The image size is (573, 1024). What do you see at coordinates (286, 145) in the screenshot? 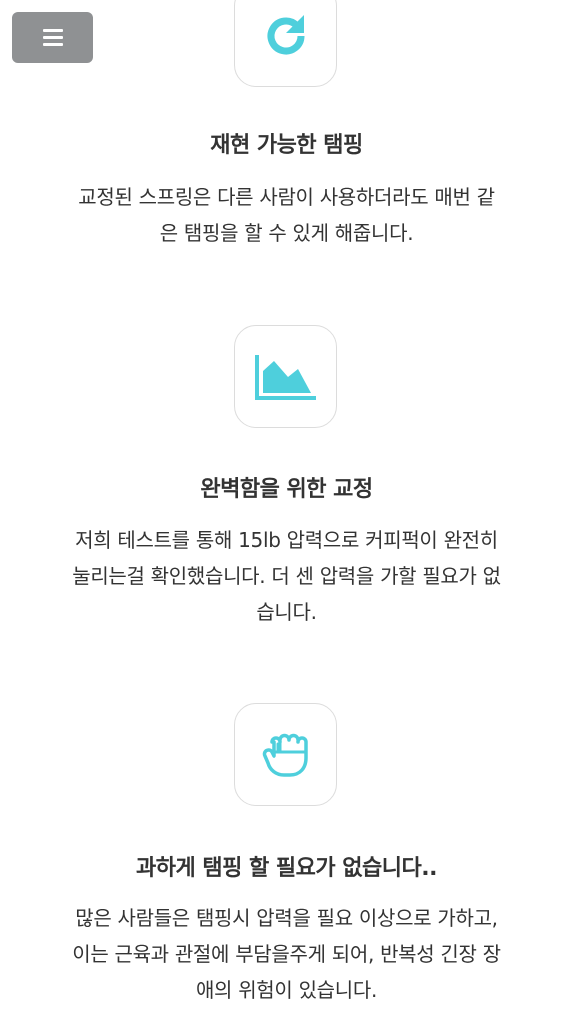
I see `feature-title: 재현 가능한 탬핑` at bounding box center [286, 145].